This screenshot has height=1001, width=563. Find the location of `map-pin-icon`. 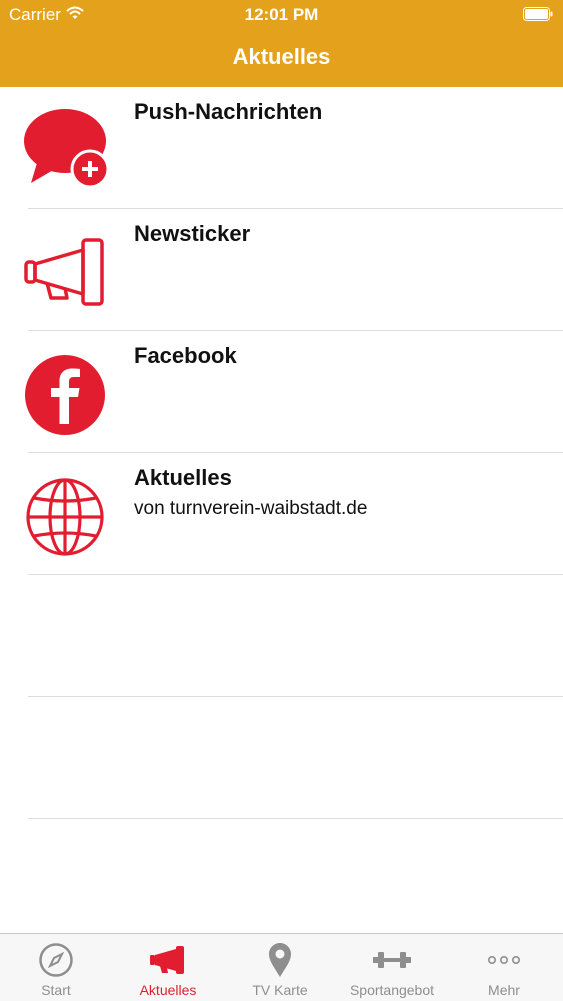

map-pin-icon is located at coordinates (280, 960).